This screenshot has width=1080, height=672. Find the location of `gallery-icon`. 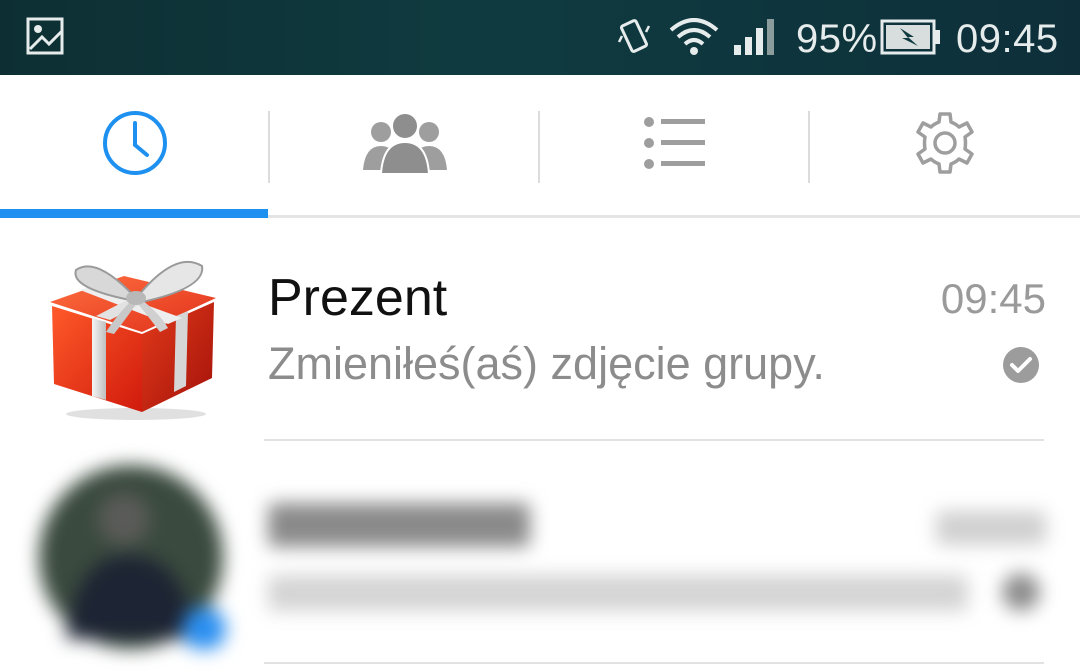

gallery-icon is located at coordinates (45, 38).